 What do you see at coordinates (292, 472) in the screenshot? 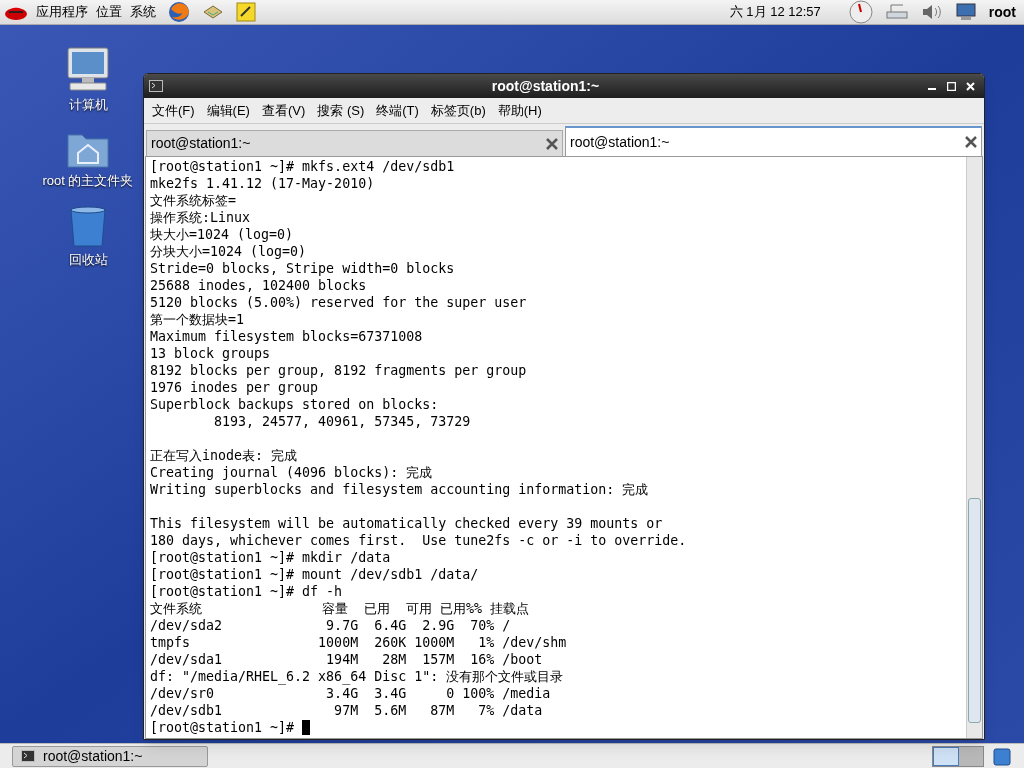
I see `terminal-line: Creating journal (4096 blocks): 完成` at bounding box center [292, 472].